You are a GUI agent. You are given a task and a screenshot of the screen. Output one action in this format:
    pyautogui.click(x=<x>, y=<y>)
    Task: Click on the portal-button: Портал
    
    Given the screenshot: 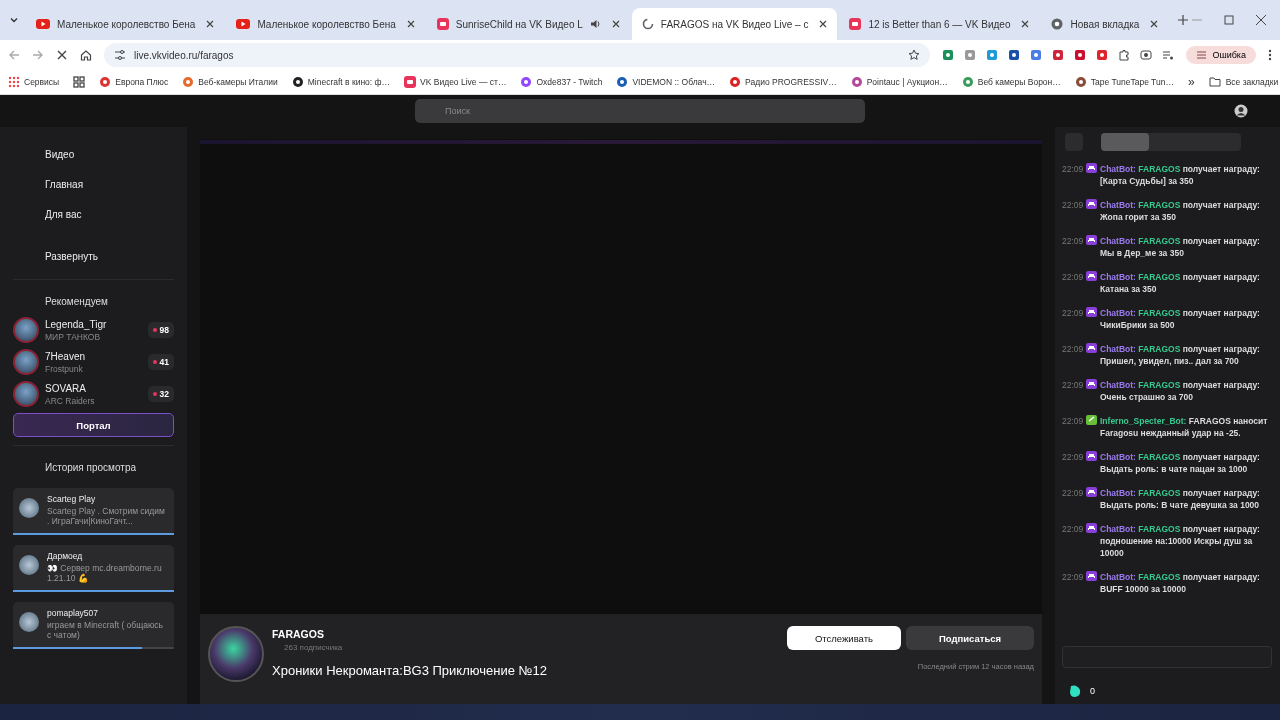 What is the action you would take?
    pyautogui.click(x=93, y=425)
    